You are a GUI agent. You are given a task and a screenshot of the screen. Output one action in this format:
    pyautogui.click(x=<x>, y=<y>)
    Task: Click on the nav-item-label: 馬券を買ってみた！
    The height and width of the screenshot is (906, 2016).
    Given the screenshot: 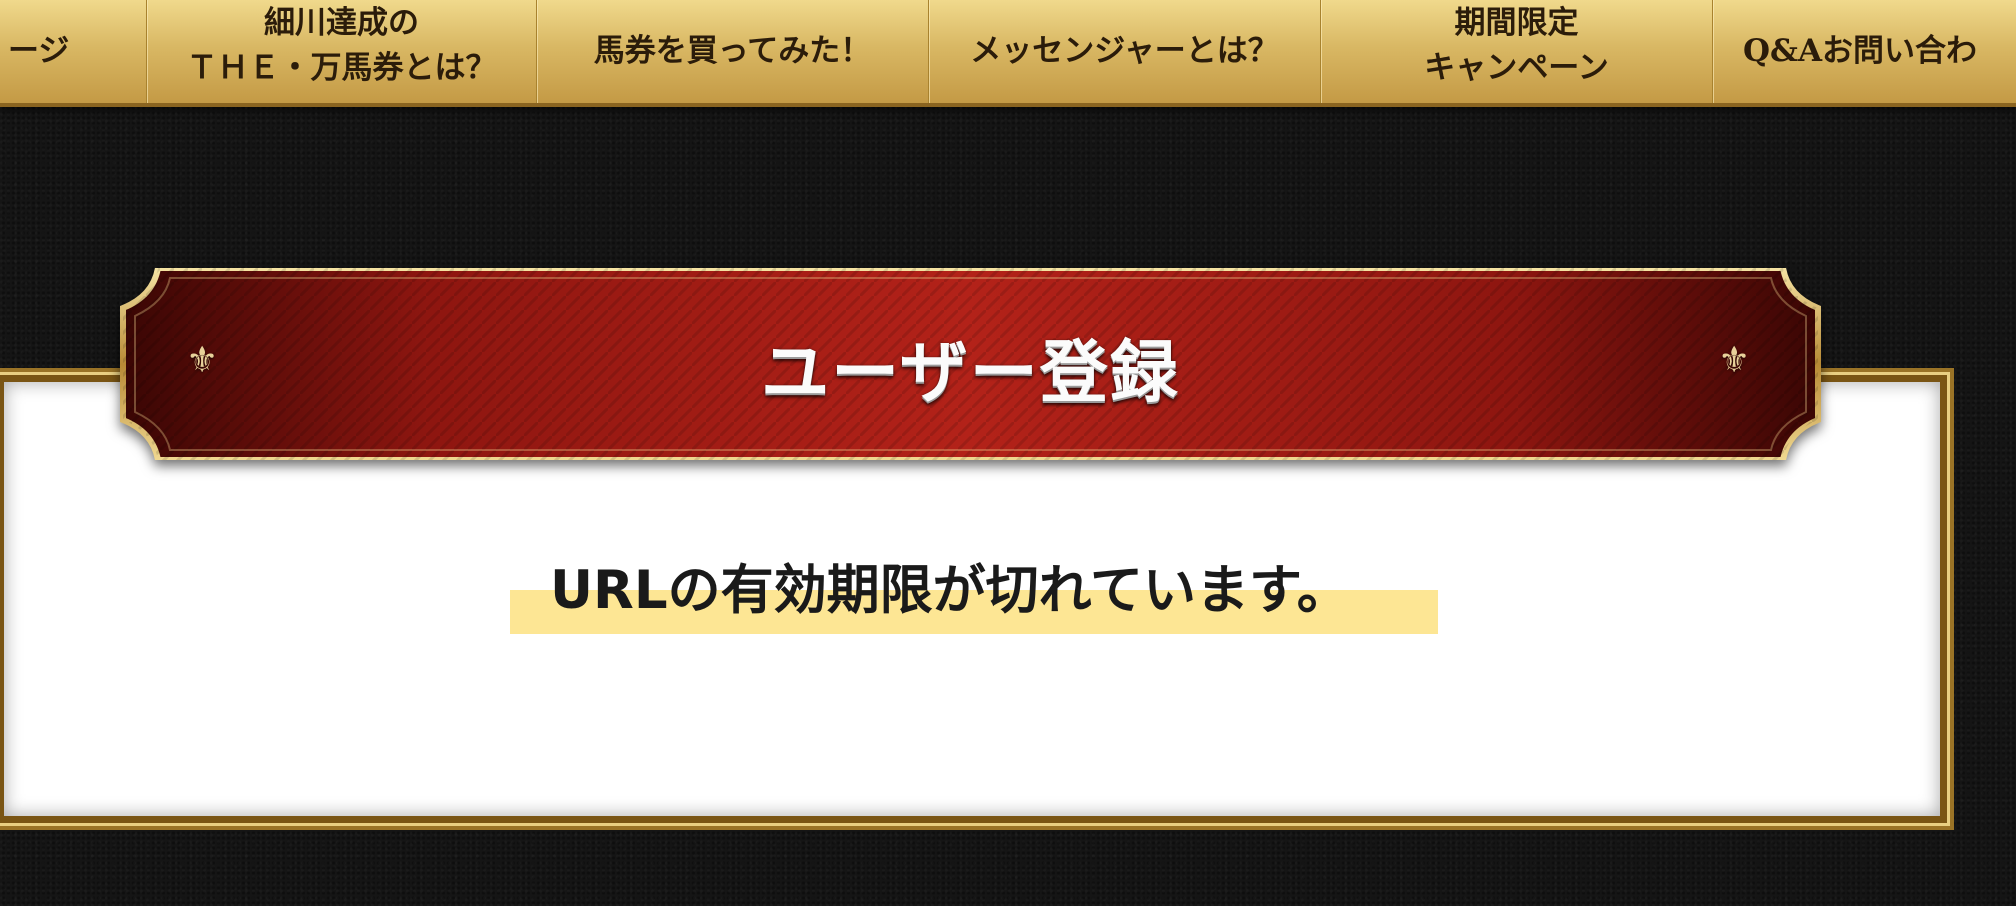 What is the action you would take?
    pyautogui.click(x=732, y=51)
    